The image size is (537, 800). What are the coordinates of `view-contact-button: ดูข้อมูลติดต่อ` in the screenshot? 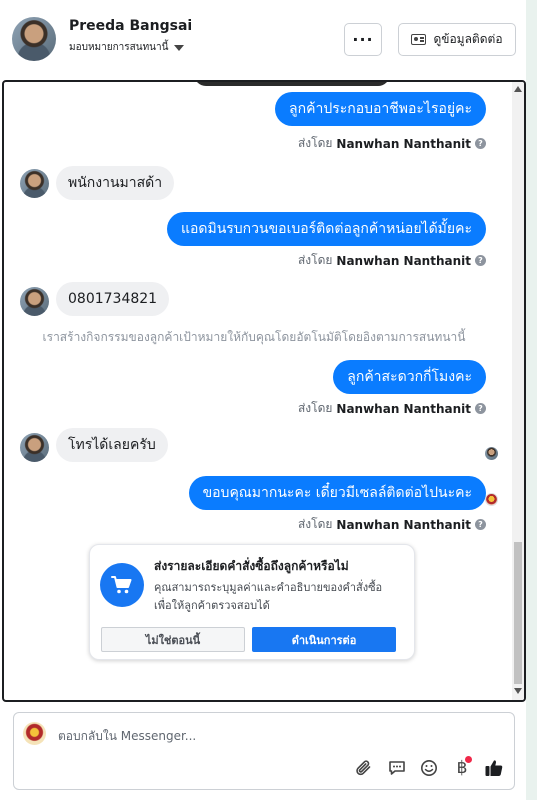 It's located at (457, 39).